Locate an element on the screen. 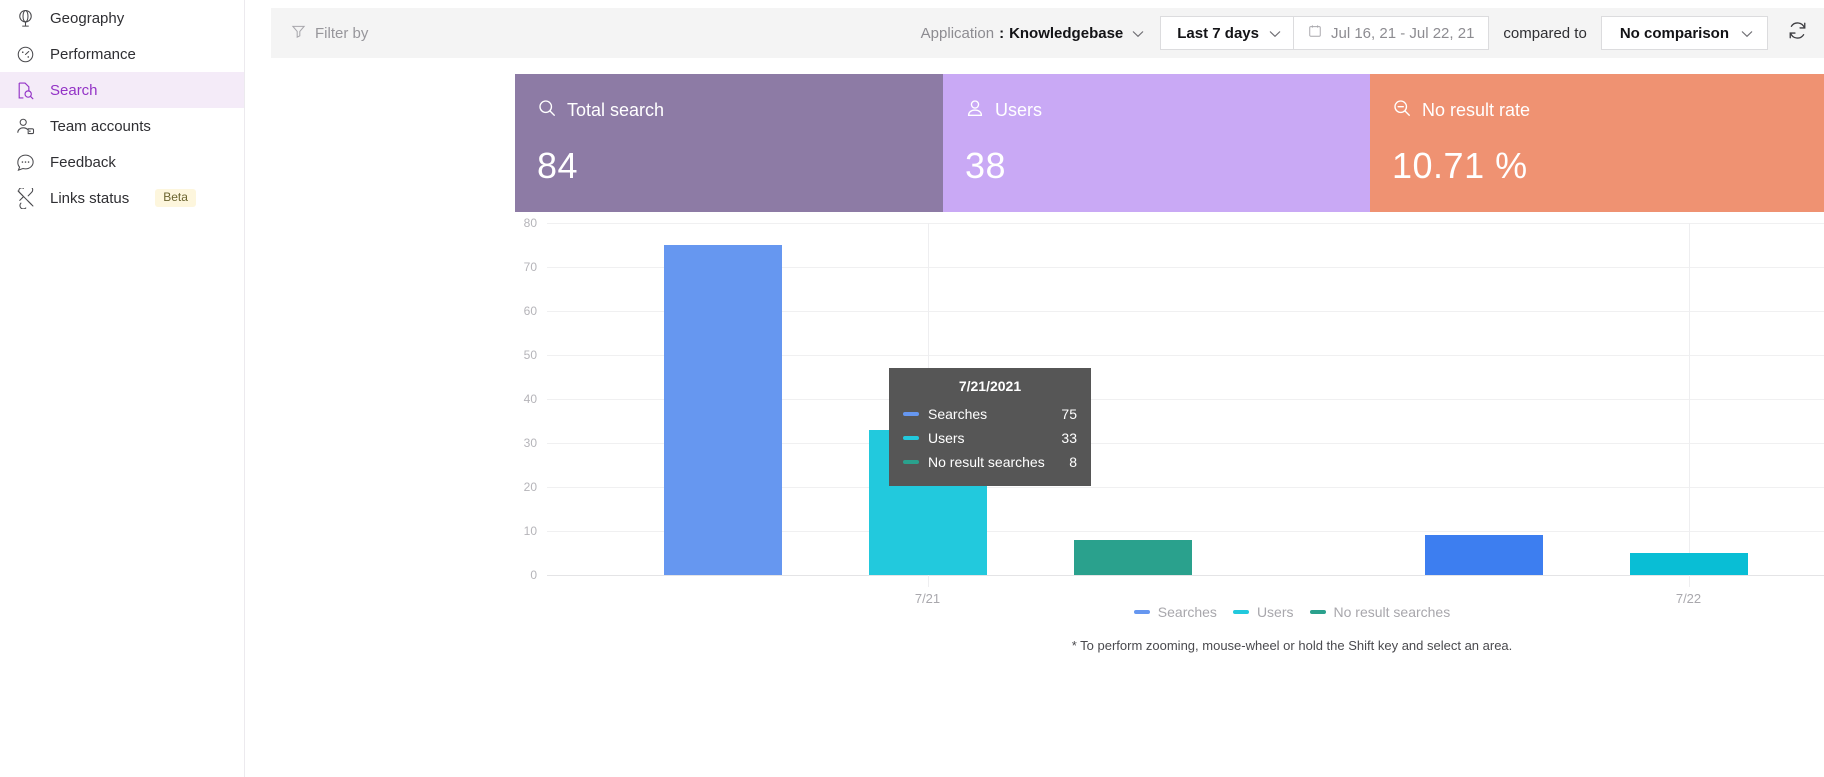 This screenshot has width=1824, height=777. legend-label: Searches is located at coordinates (1187, 612).